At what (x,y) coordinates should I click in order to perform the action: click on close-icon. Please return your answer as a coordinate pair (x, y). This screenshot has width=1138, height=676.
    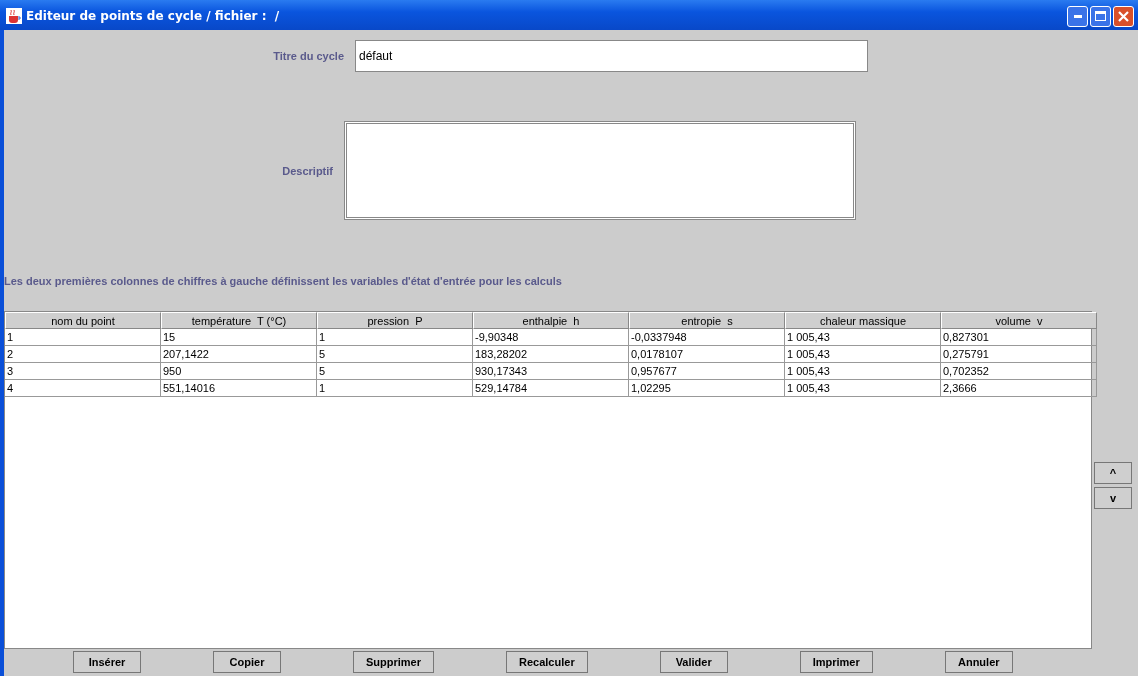
    Looking at the image, I should click on (1123, 16).